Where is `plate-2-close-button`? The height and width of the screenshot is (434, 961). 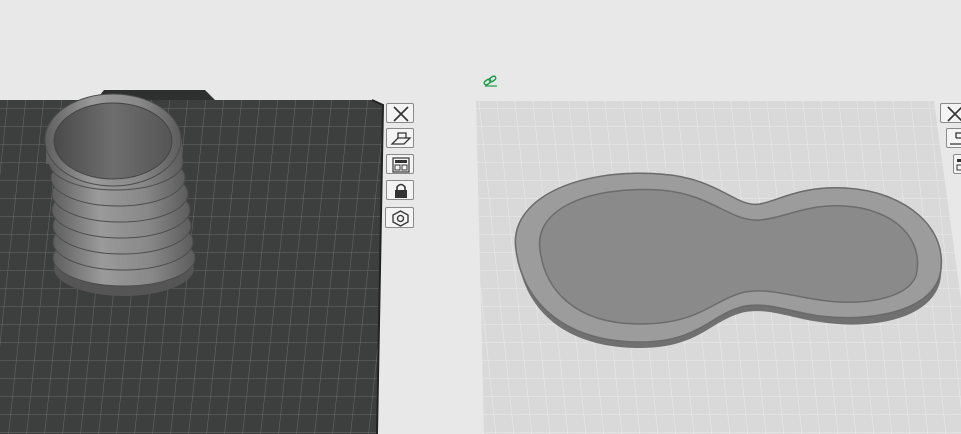
plate-2-close-button is located at coordinates (950, 113).